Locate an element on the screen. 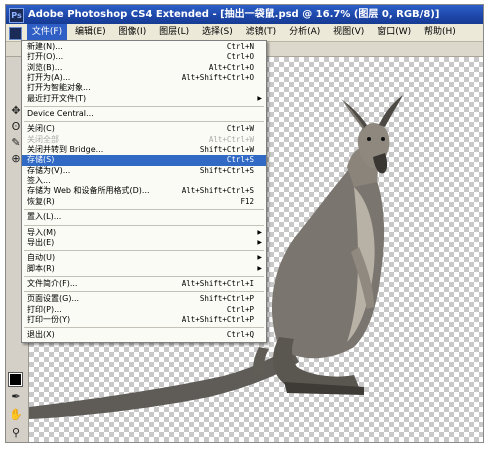 This screenshot has width=491, height=456. foreground-color-swatch is located at coordinates (15, 379).